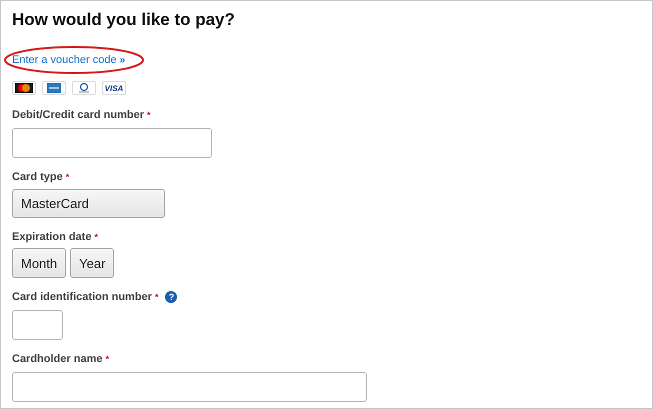 This screenshot has width=653, height=409. What do you see at coordinates (88, 203) in the screenshot?
I see `card-type-select: MasterCard` at bounding box center [88, 203].